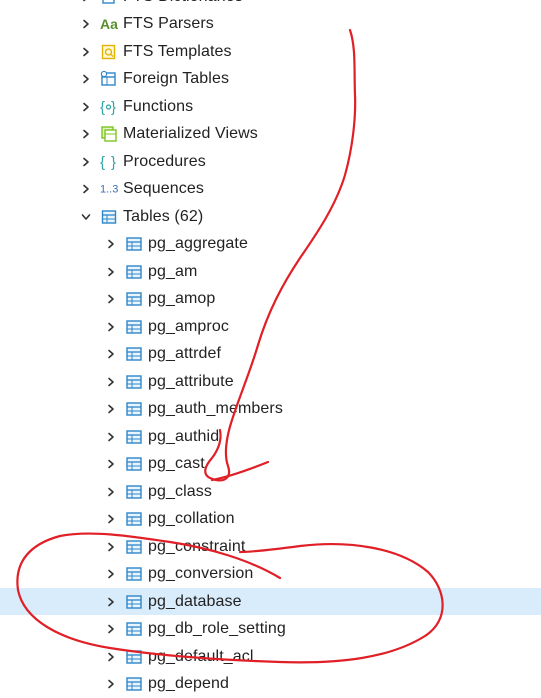  I want to click on tree-item-pg-amproc: pg_amproc, so click(270, 326).